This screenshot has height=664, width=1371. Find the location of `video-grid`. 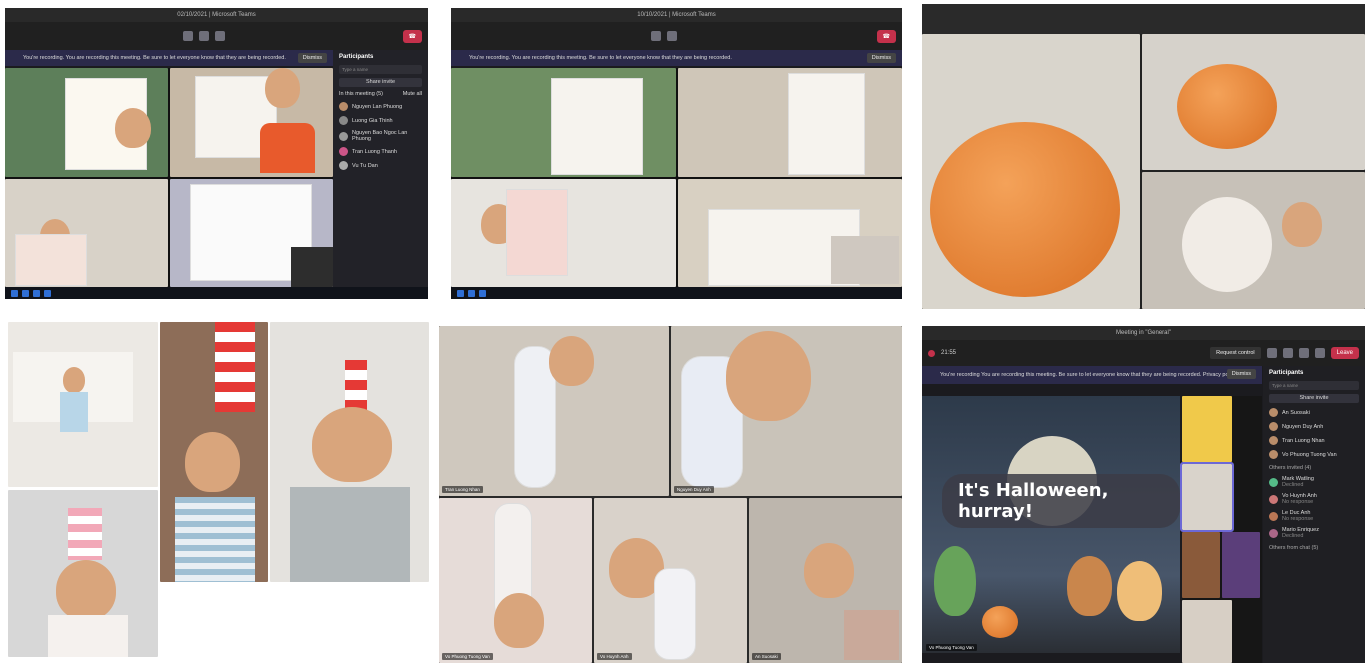

video-grid is located at coordinates (676, 177).